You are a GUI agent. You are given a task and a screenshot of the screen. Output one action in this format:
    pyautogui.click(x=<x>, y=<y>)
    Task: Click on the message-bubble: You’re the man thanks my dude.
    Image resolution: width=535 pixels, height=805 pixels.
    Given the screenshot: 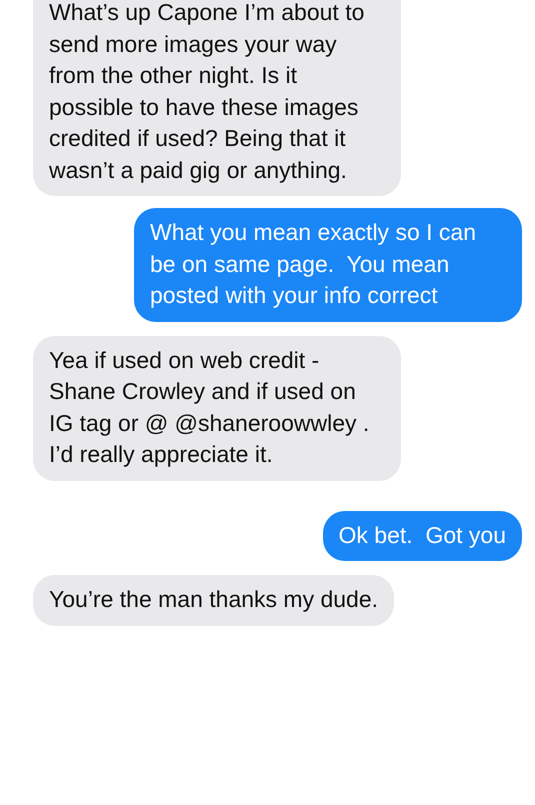 What is the action you would take?
    pyautogui.click(x=213, y=600)
    